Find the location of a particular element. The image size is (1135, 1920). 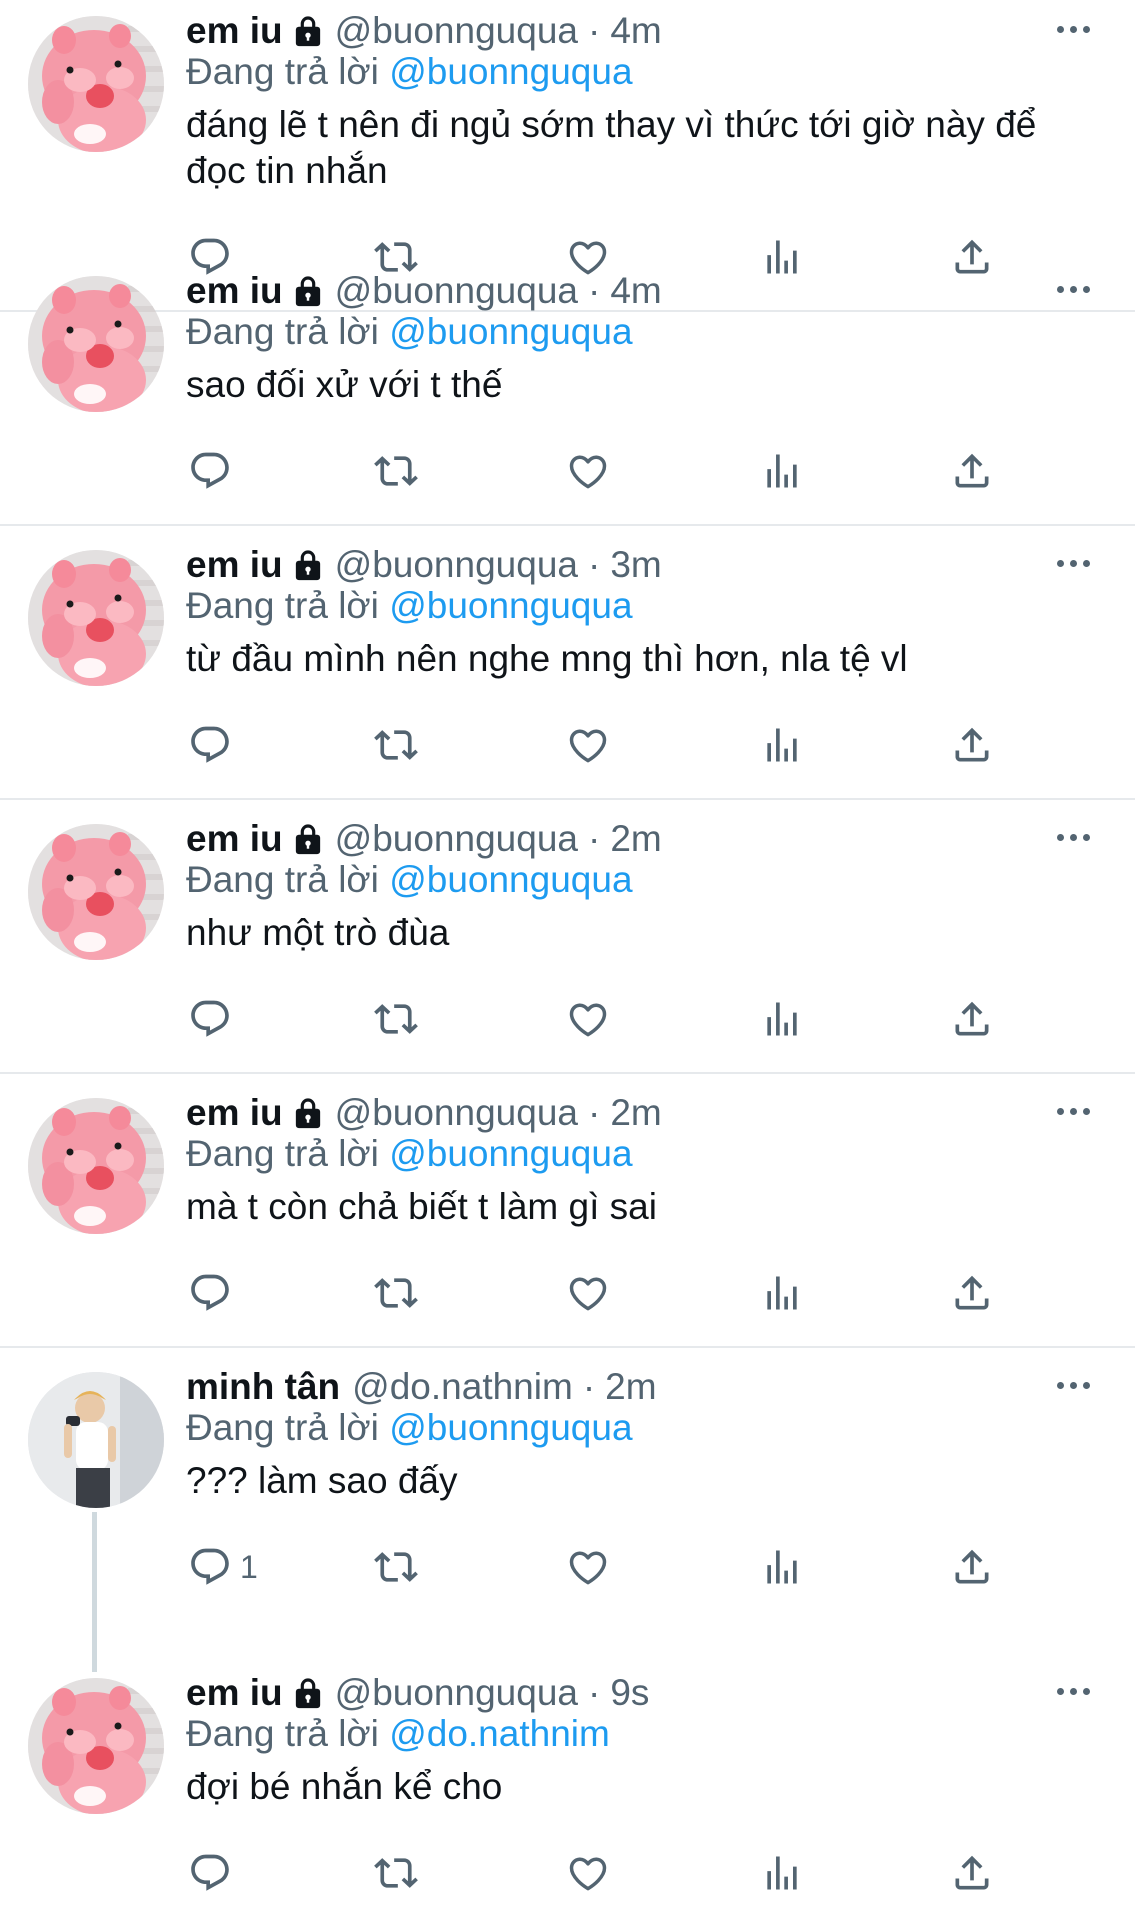

mention-link: @do.nathnim is located at coordinates (499, 1733).